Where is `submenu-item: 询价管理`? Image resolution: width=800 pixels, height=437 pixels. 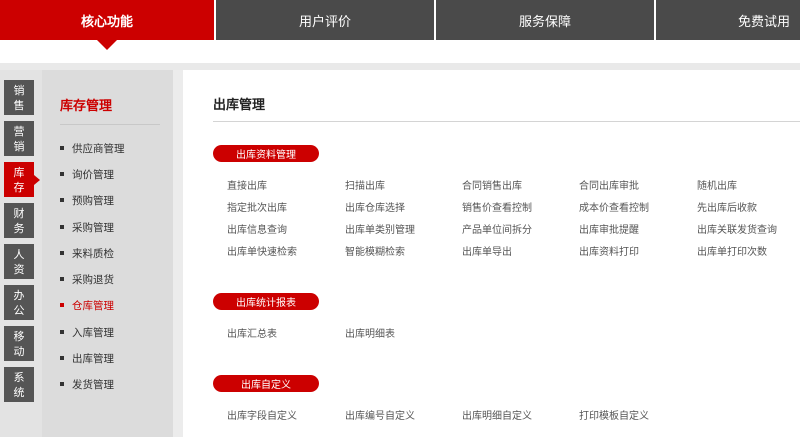 submenu-item: 询价管理 is located at coordinates (87, 175).